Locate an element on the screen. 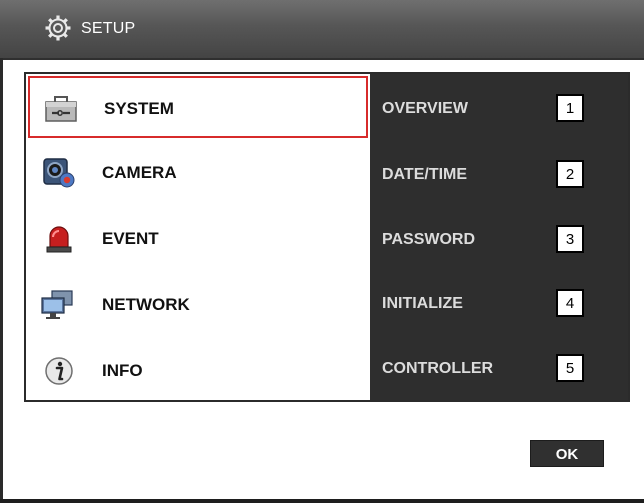  number-badge: 5 is located at coordinates (570, 368).